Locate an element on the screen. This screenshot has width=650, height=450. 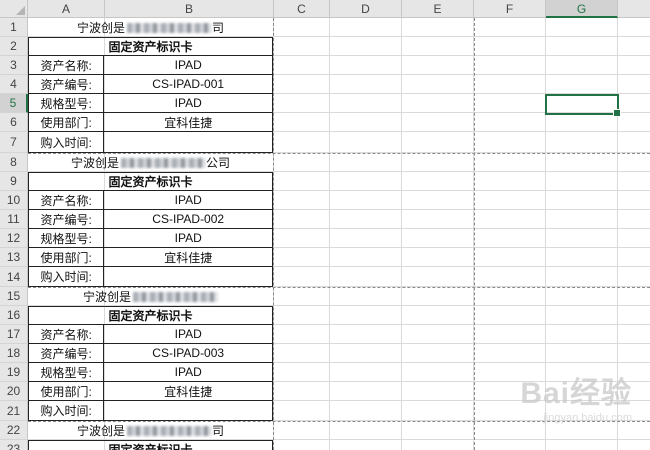
row-header-14: 14 is located at coordinates (14, 277).